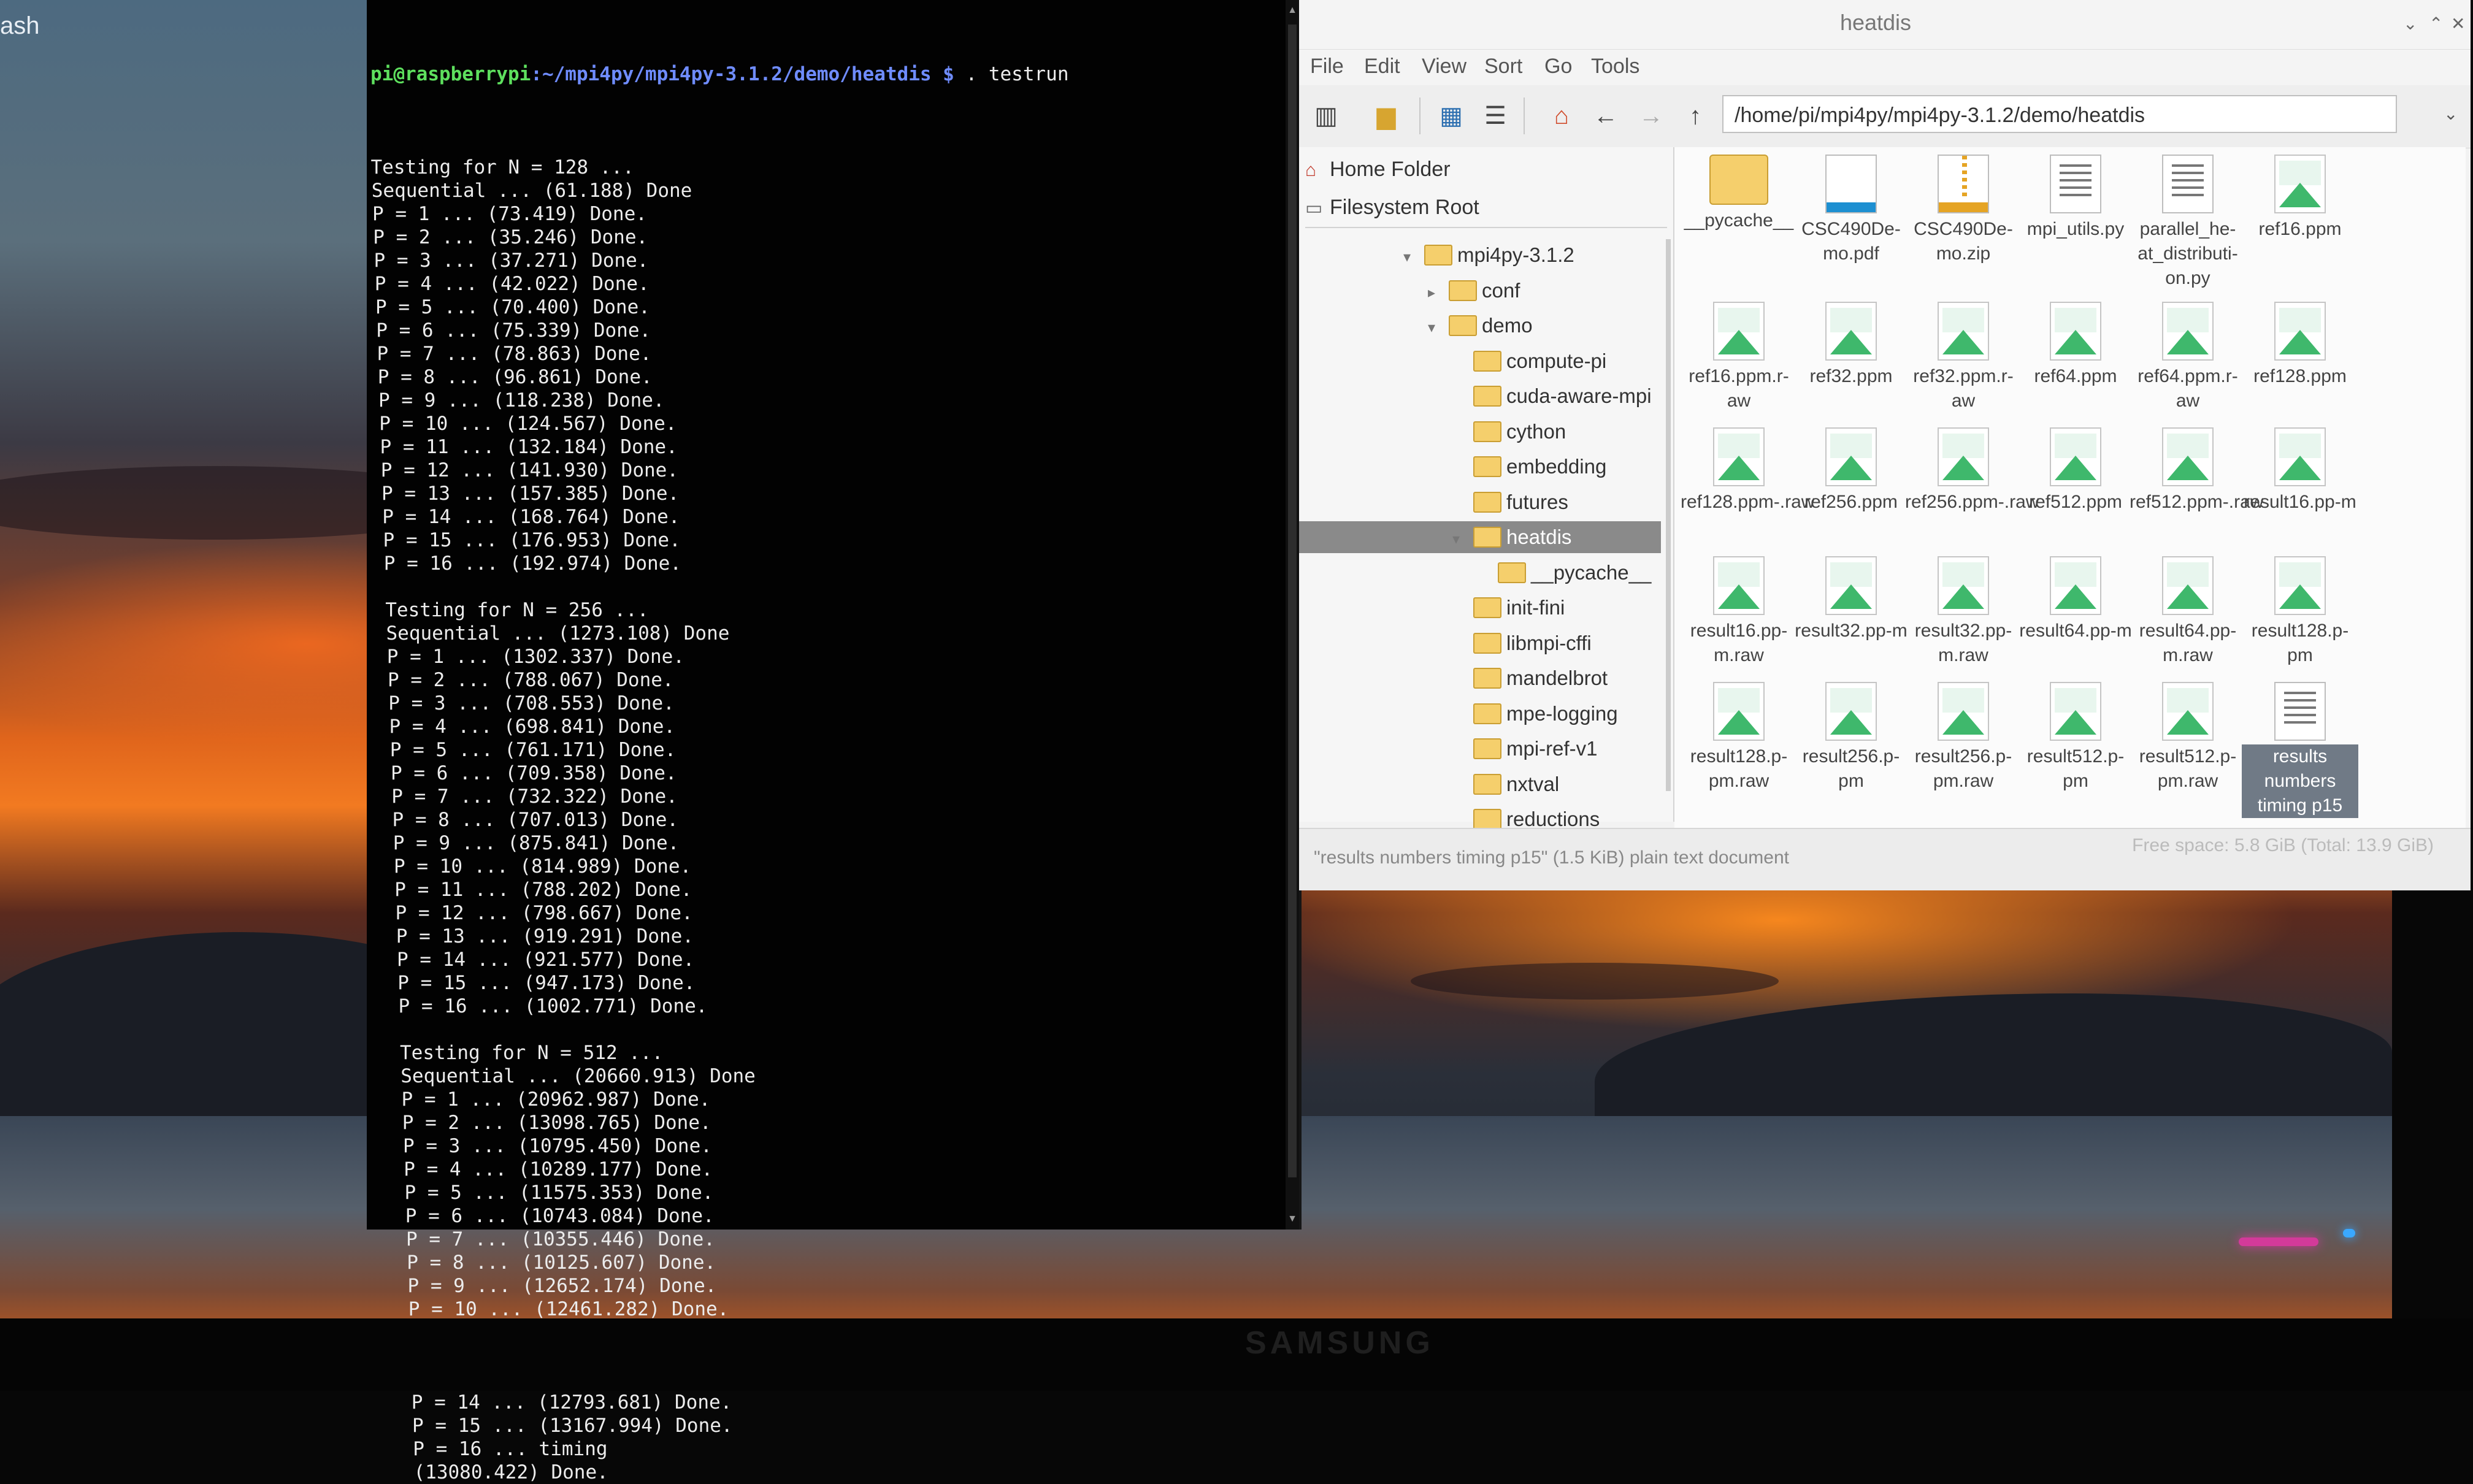  What do you see at coordinates (2075, 470) in the screenshot?
I see `file-item: ref512.ppm` at bounding box center [2075, 470].